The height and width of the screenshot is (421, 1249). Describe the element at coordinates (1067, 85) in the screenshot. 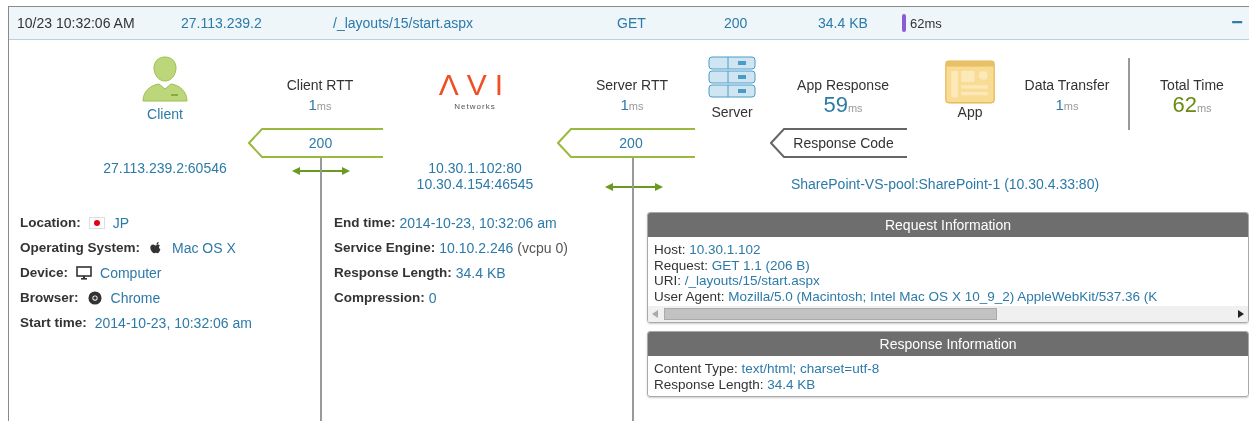

I see `data-transfer-label: Data Transfer` at that location.